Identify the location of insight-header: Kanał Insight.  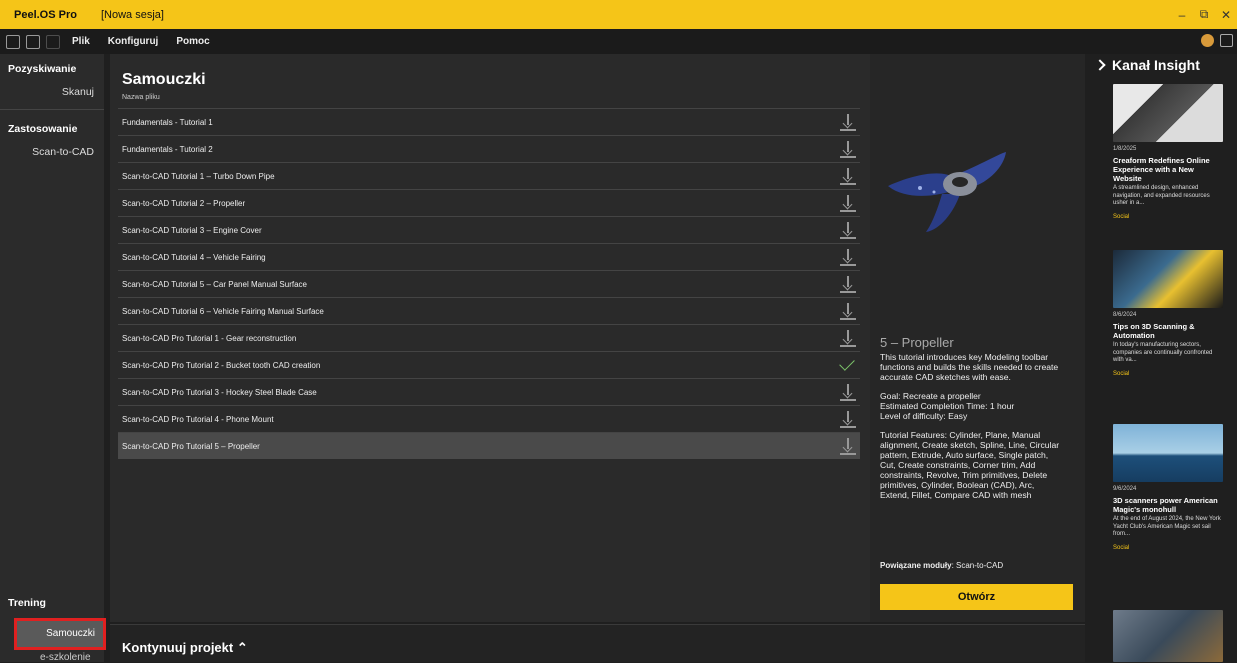
(1147, 65).